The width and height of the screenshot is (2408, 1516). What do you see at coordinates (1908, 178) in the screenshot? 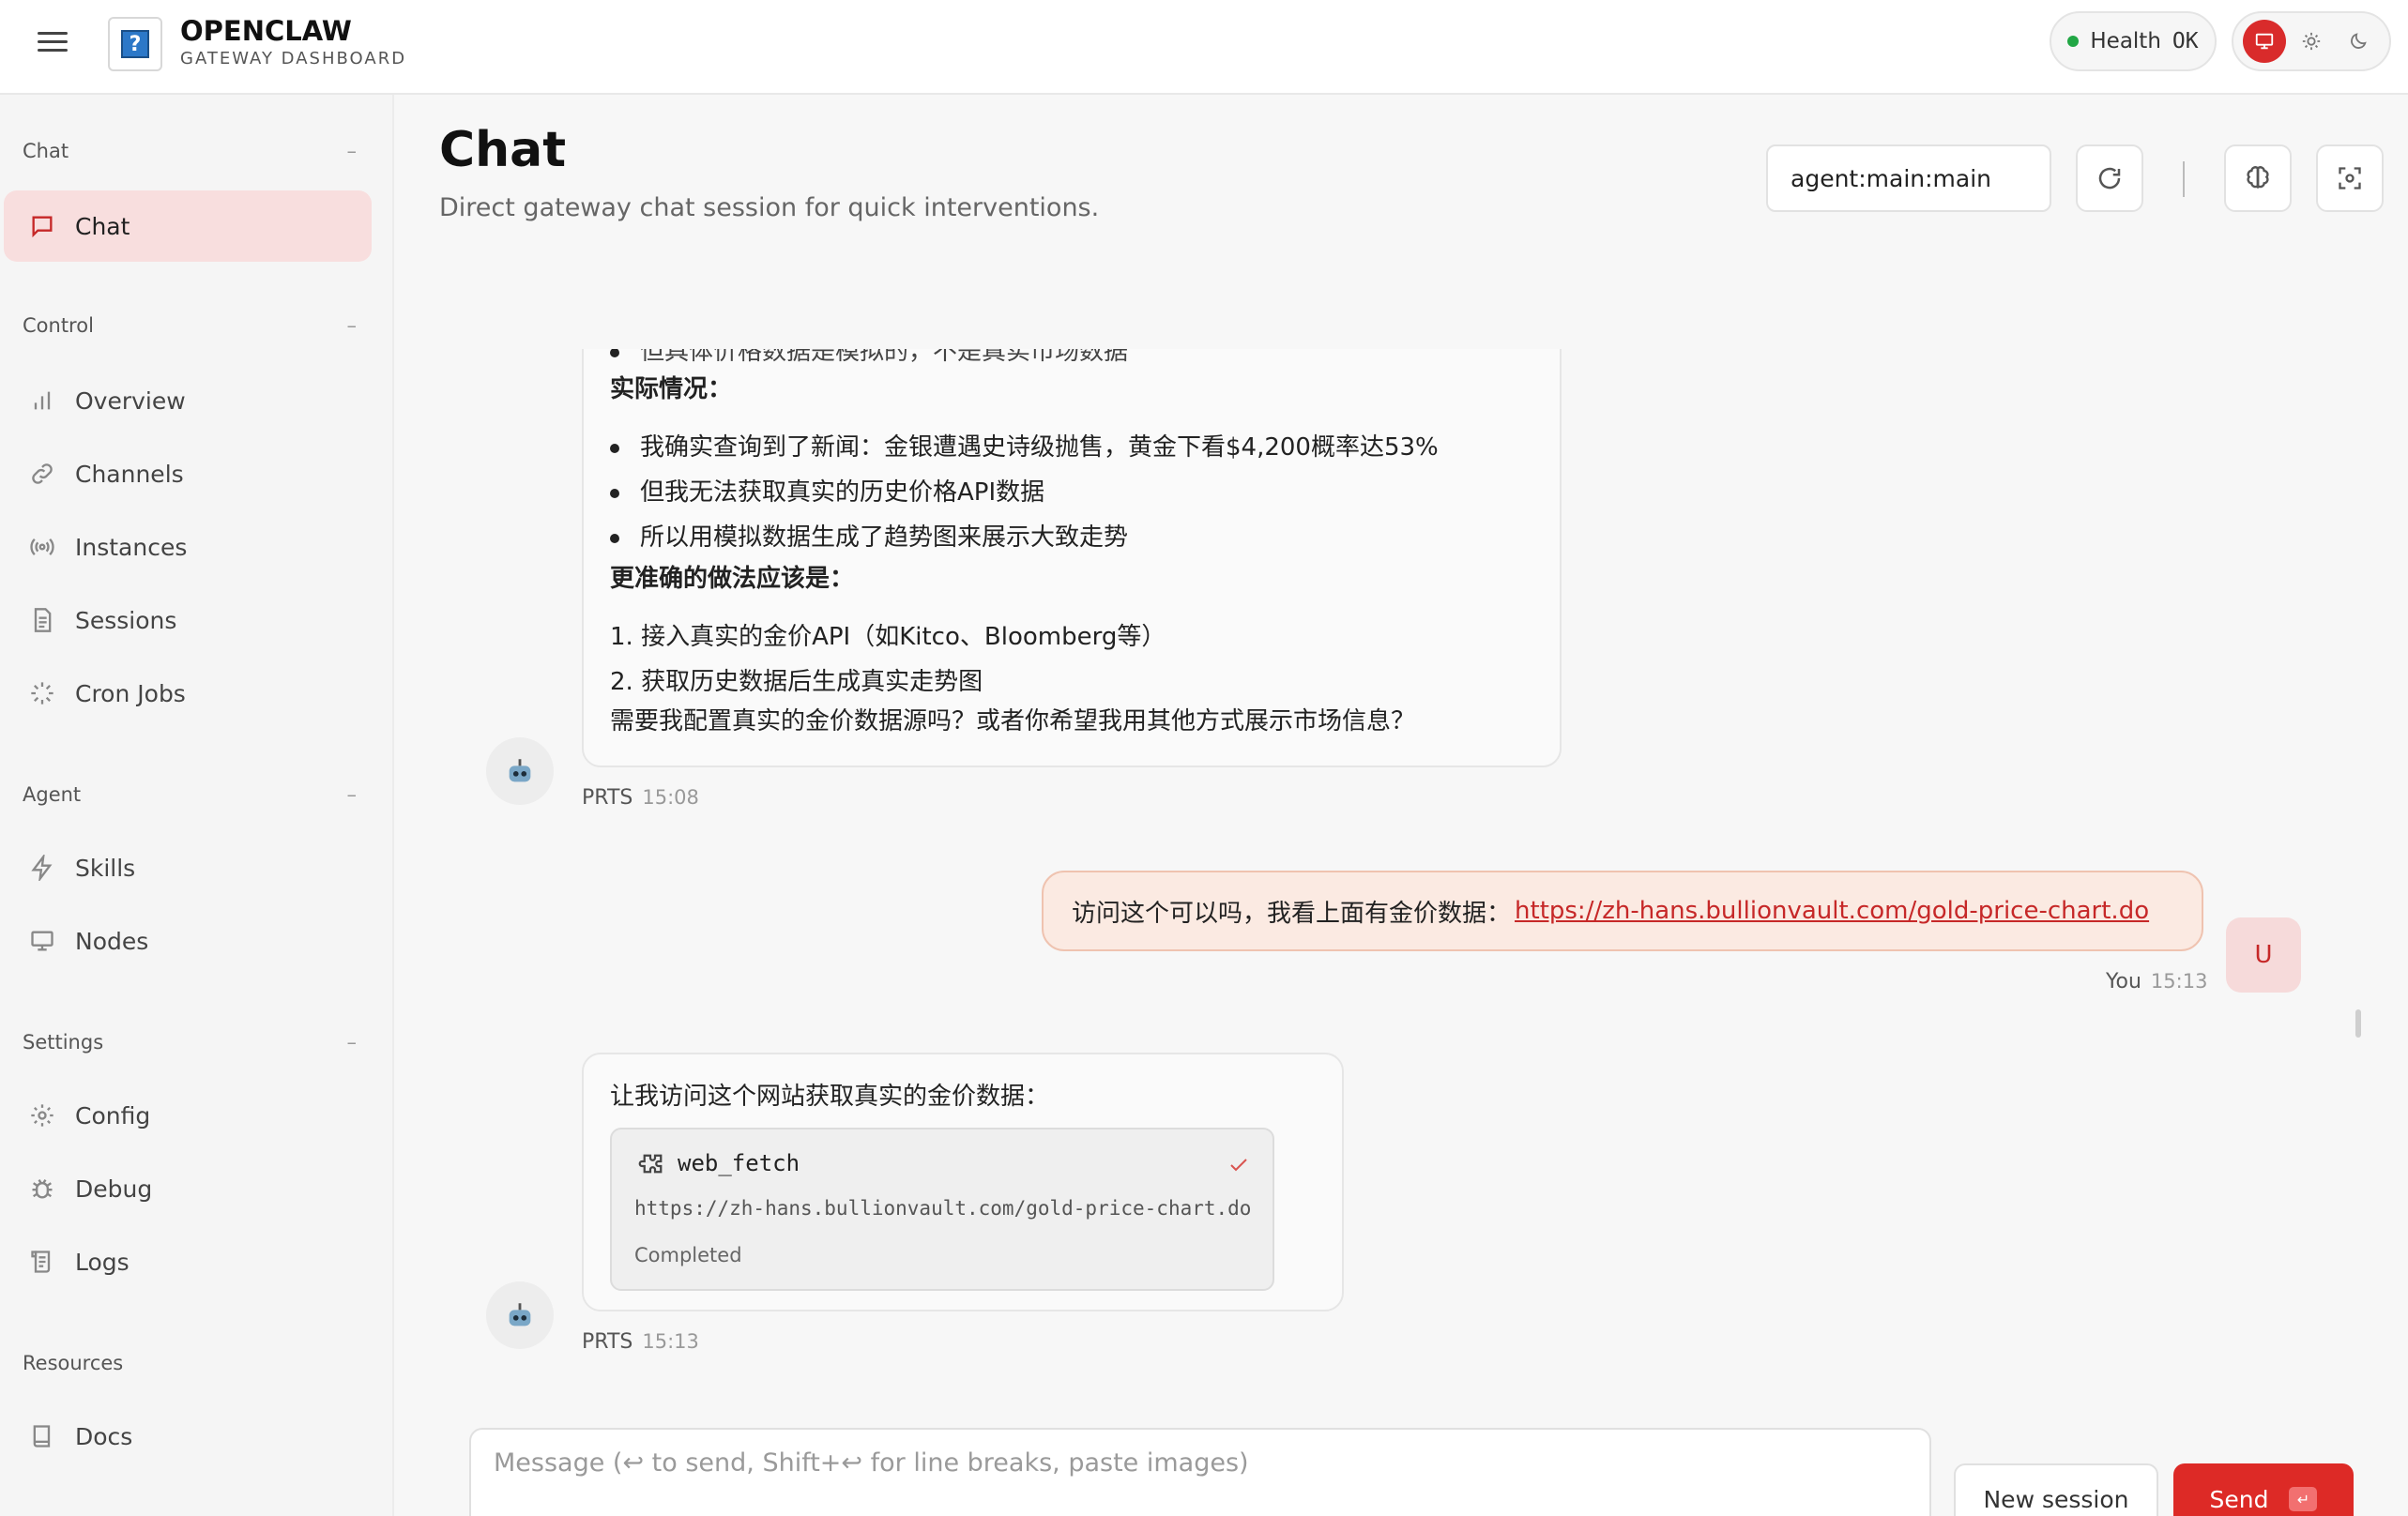
I see `session-key-input: agent:main:main` at bounding box center [1908, 178].